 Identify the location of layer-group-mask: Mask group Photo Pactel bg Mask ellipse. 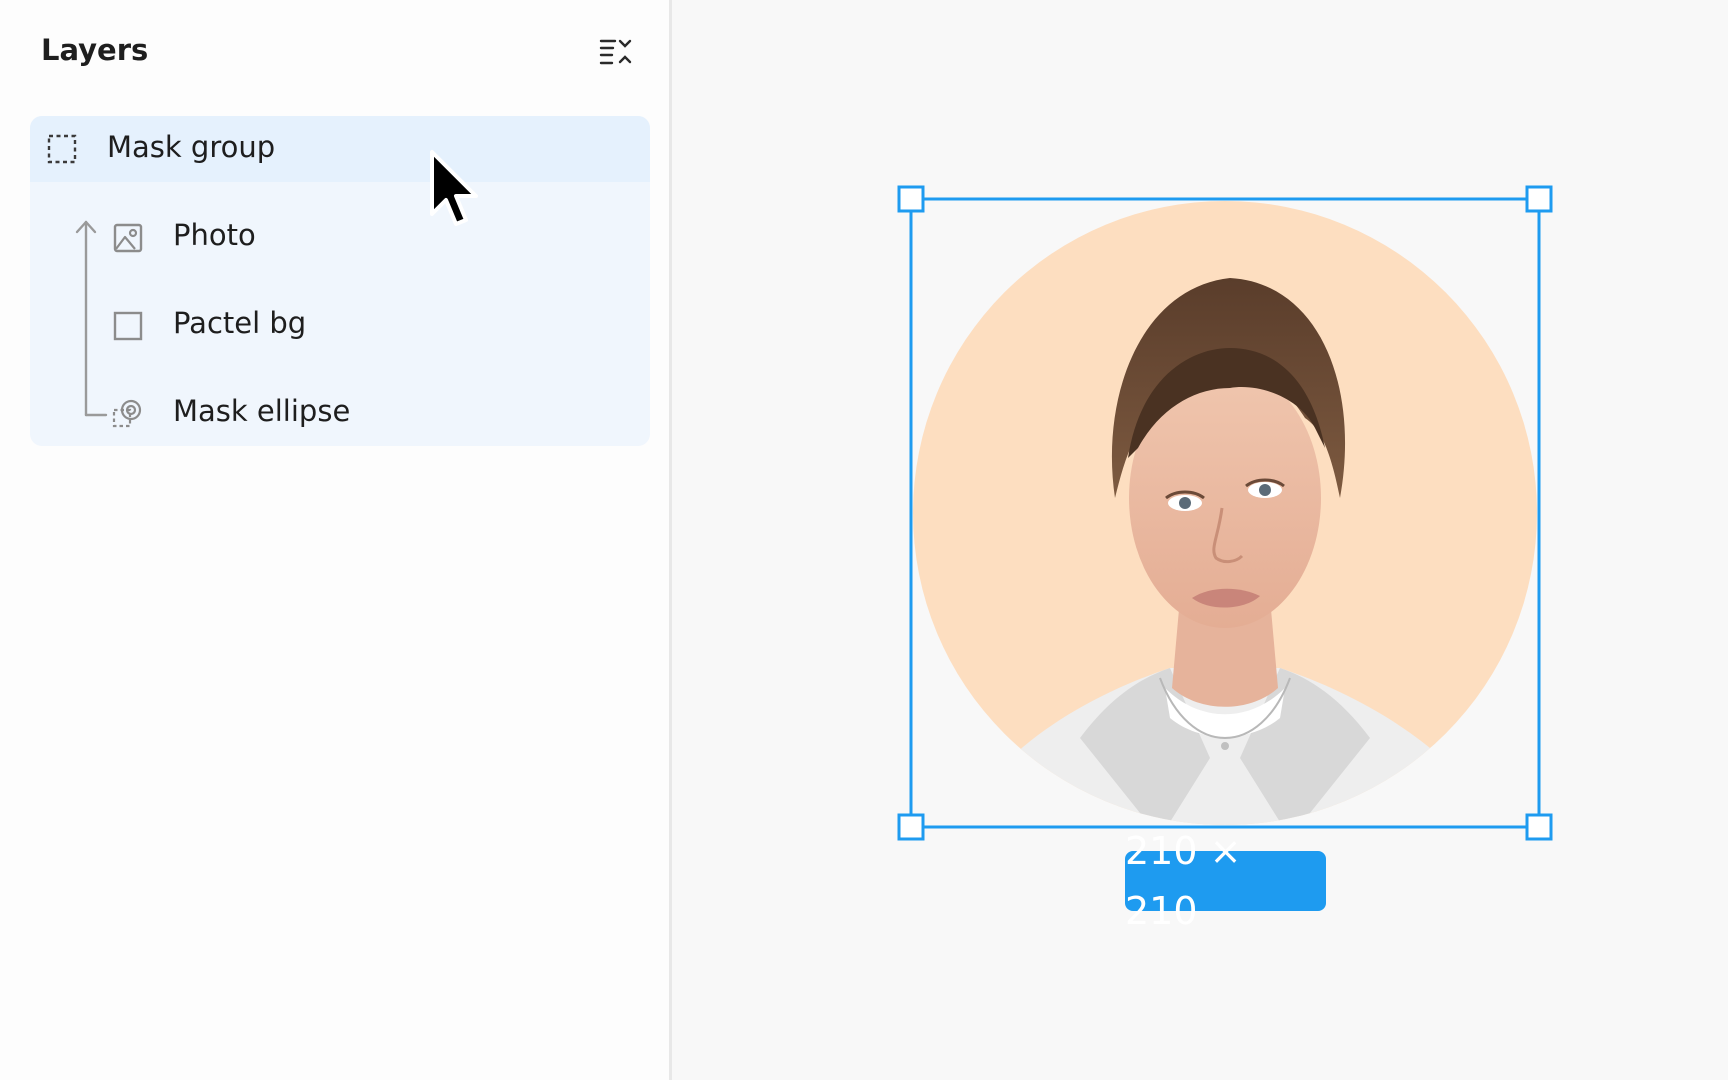
(340, 281).